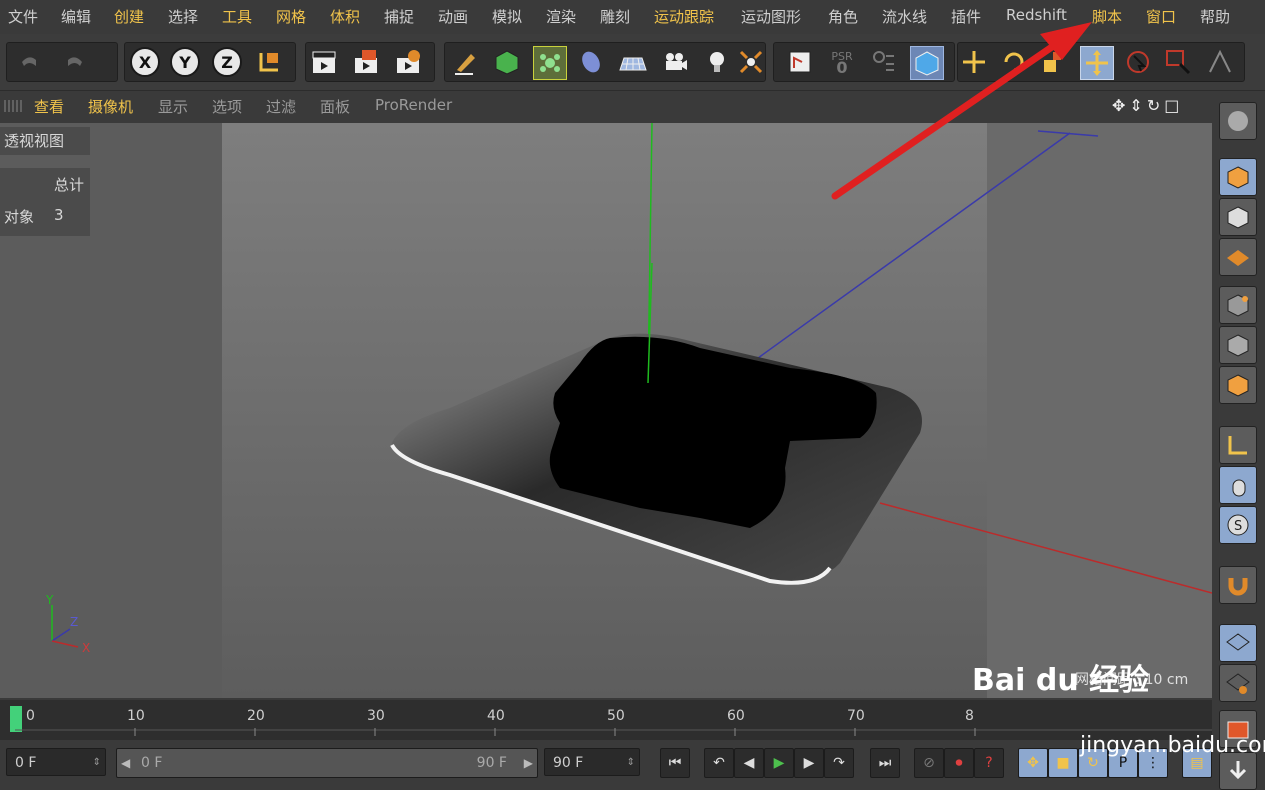 This screenshot has height=790, width=1265. Describe the element at coordinates (1238, 385) in the screenshot. I see `polygons-mode-icon` at that location.